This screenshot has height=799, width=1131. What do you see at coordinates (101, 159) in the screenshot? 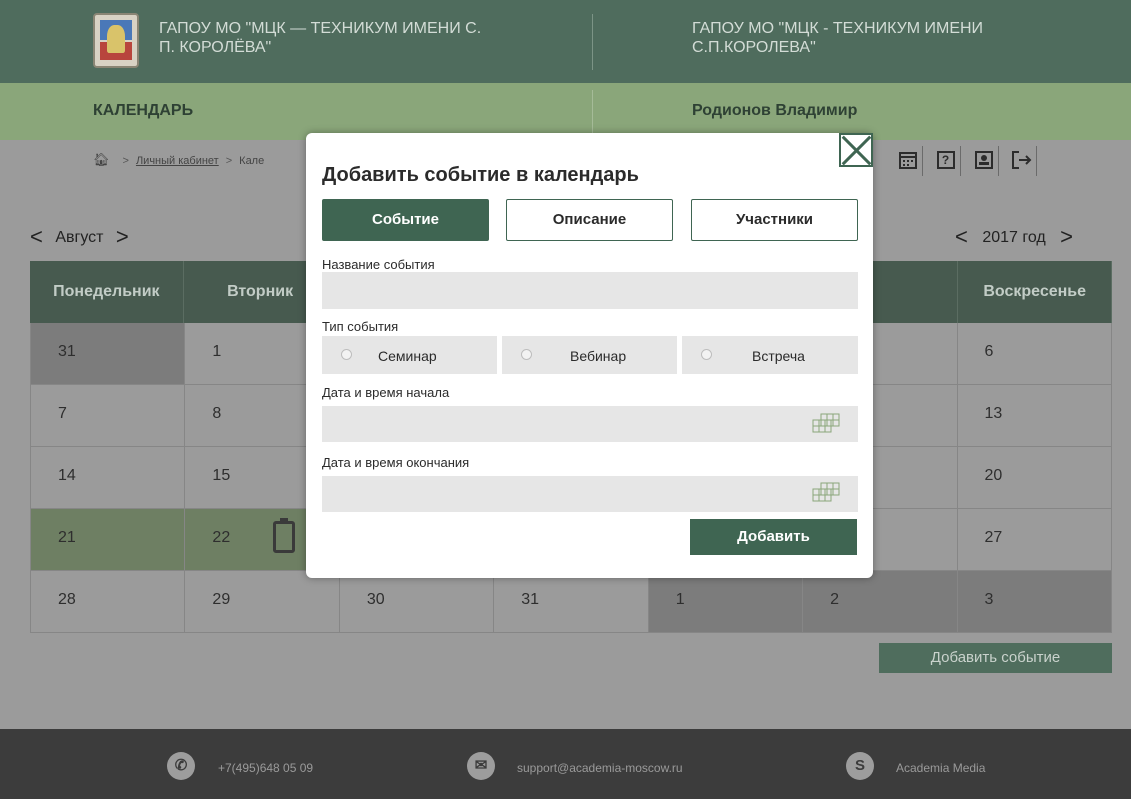
I see `home-icon: 🏠︎` at bounding box center [101, 159].